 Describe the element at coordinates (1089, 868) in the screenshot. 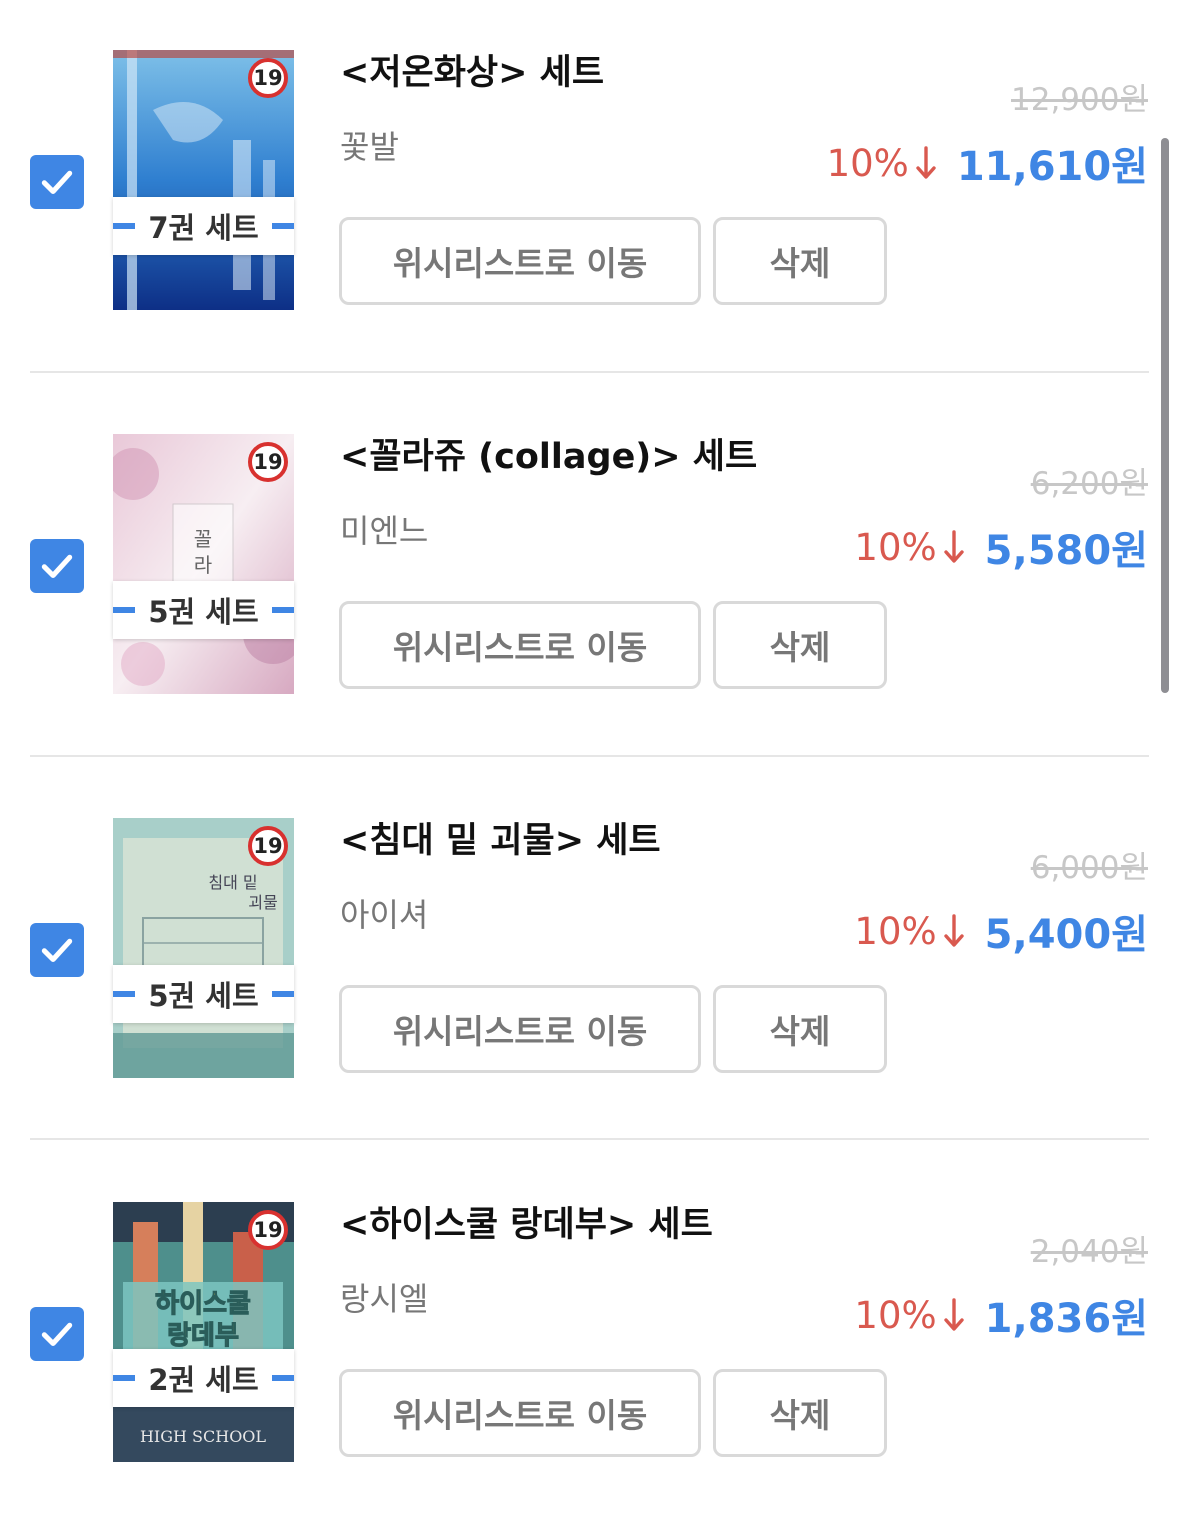

I see `original-price: 6,000원` at that location.